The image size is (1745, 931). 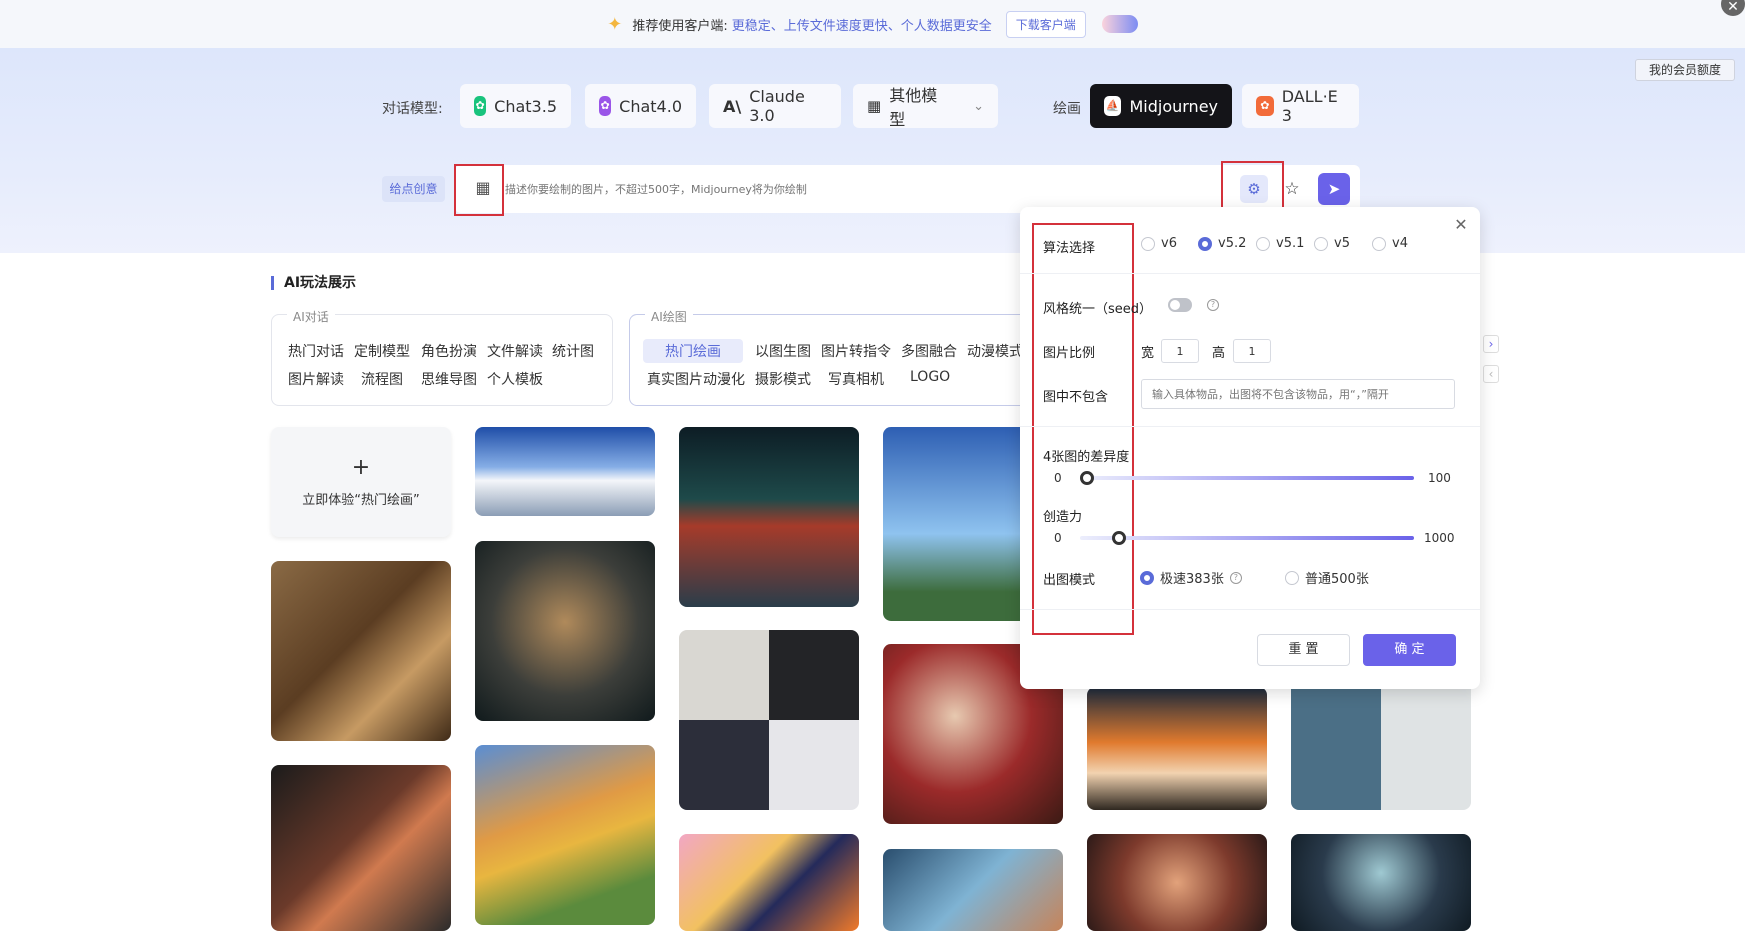 I want to click on tag-file-read: 文件解读, so click(x=515, y=351).